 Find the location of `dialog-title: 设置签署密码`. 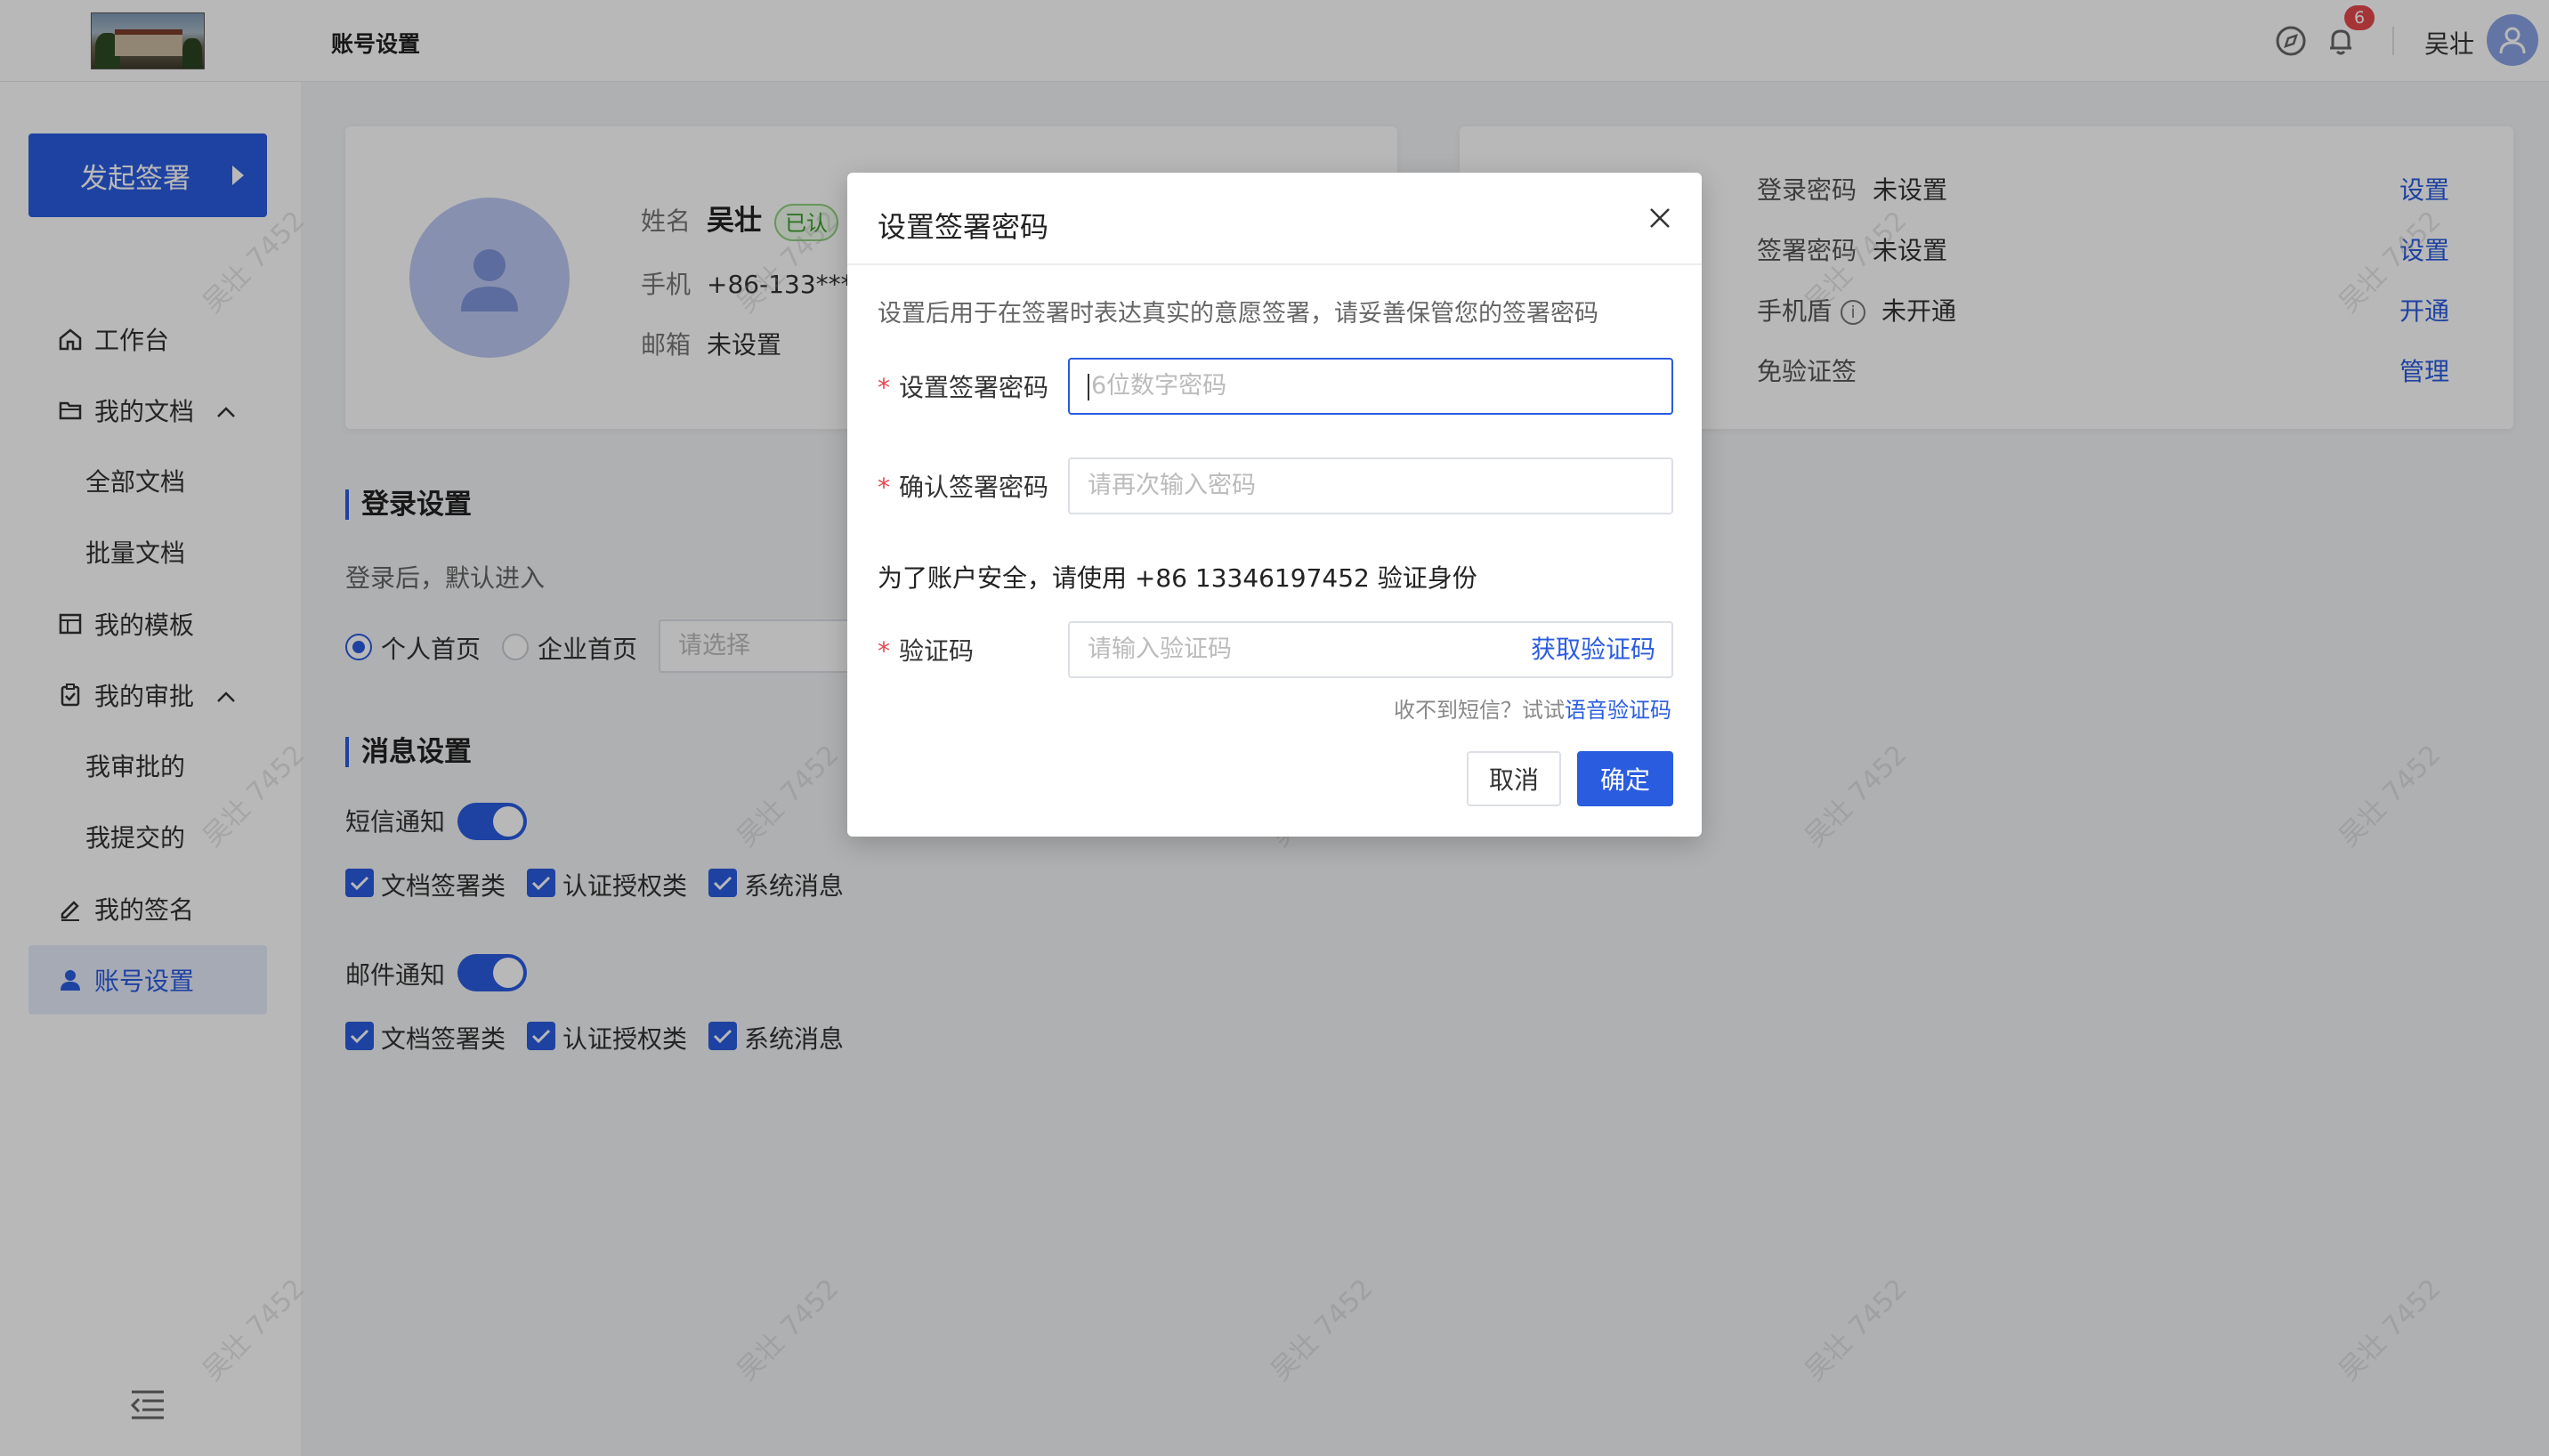

dialog-title: 设置签署密码 is located at coordinates (964, 227).